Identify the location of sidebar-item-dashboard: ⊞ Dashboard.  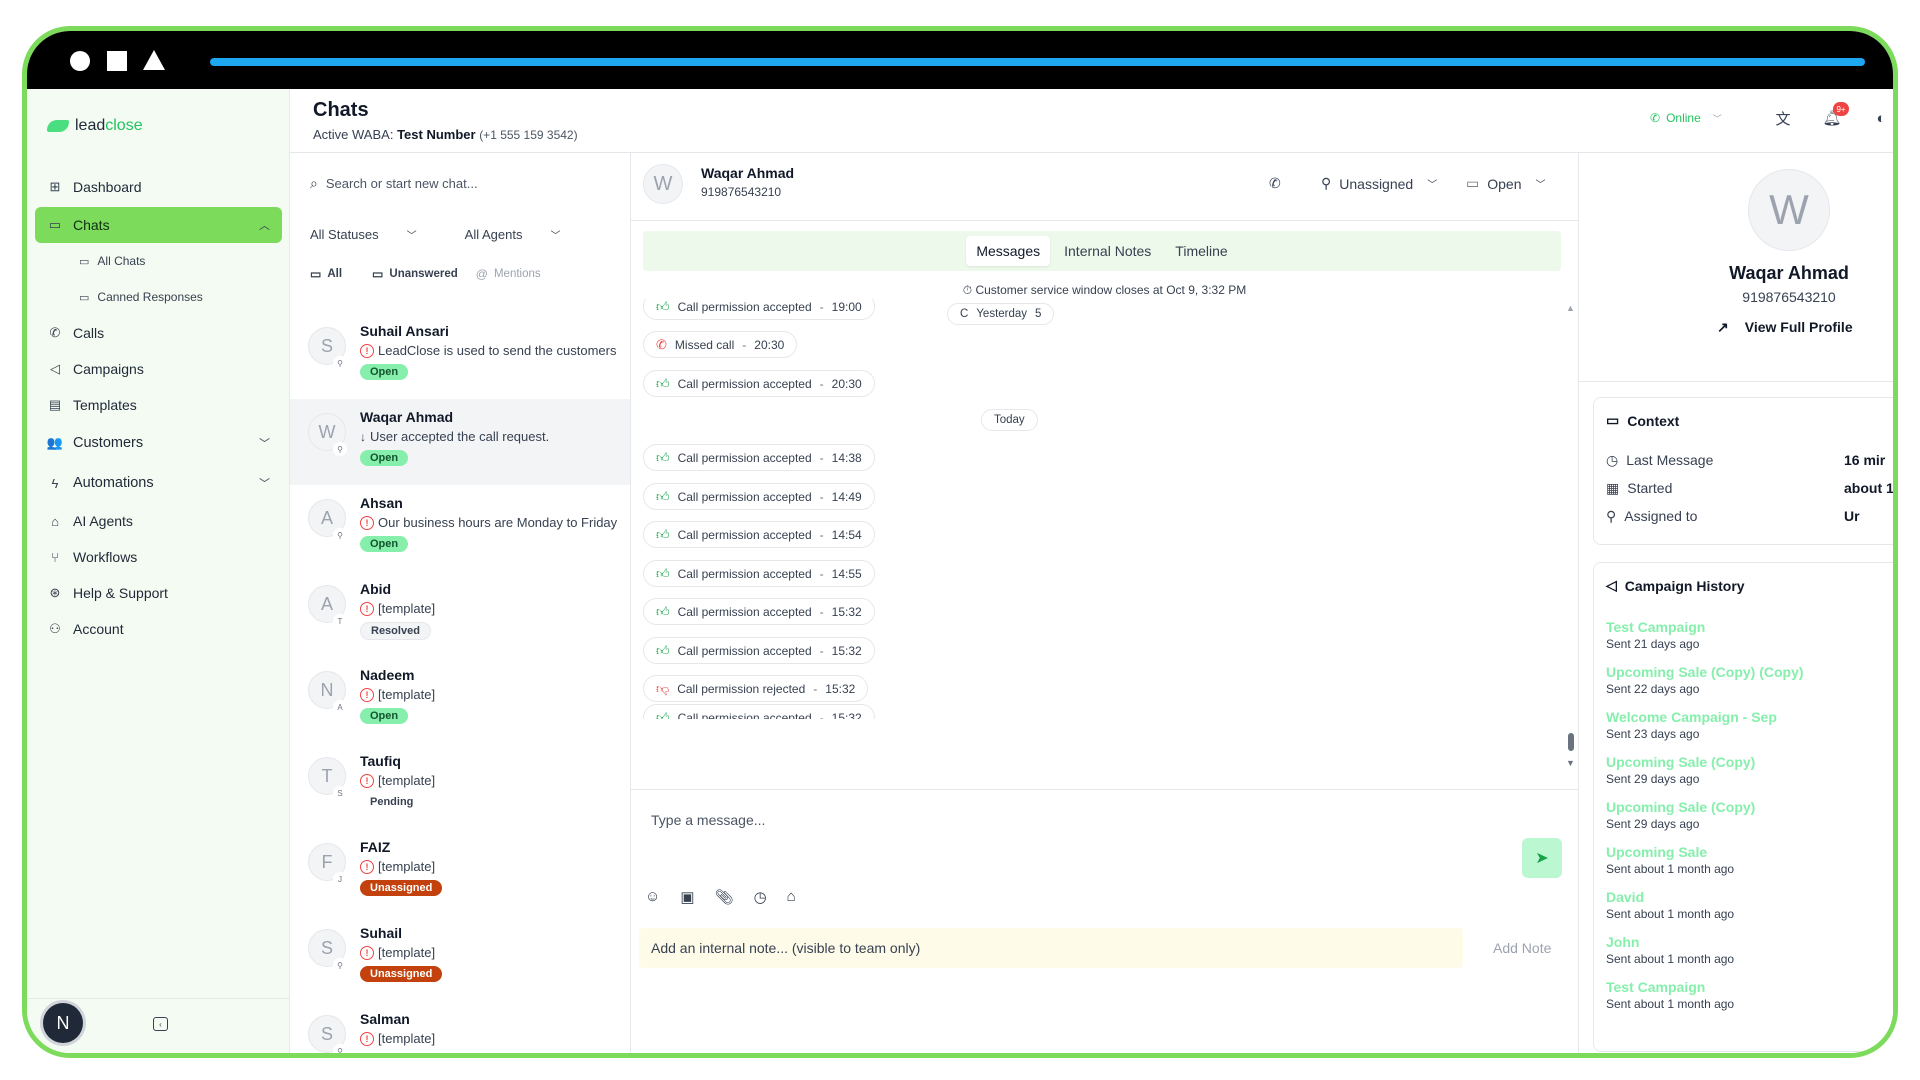
(158, 187).